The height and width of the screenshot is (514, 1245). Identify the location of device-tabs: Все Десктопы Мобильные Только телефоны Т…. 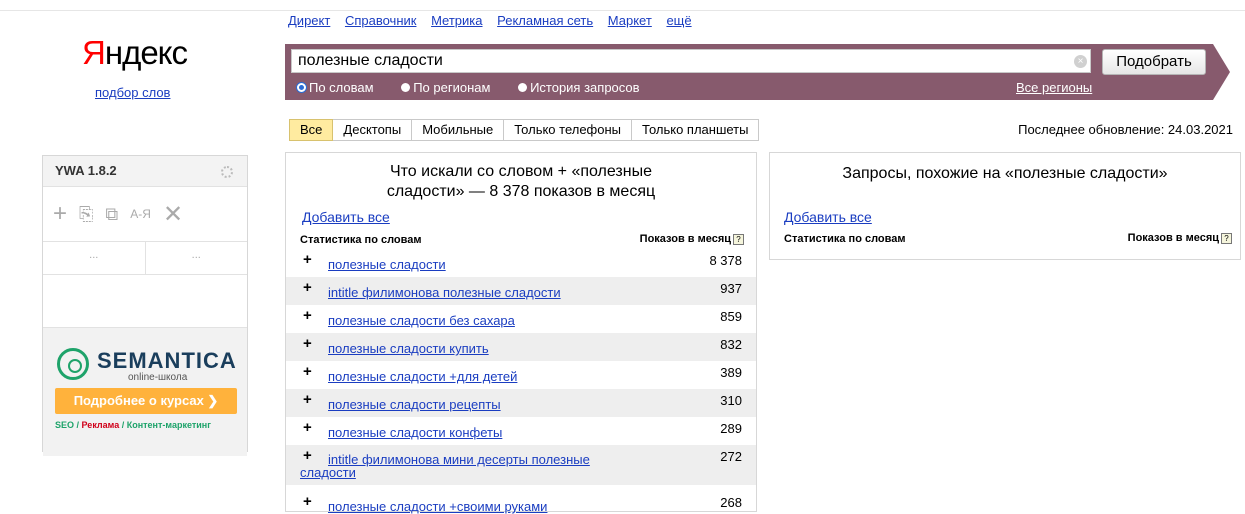
(524, 130).